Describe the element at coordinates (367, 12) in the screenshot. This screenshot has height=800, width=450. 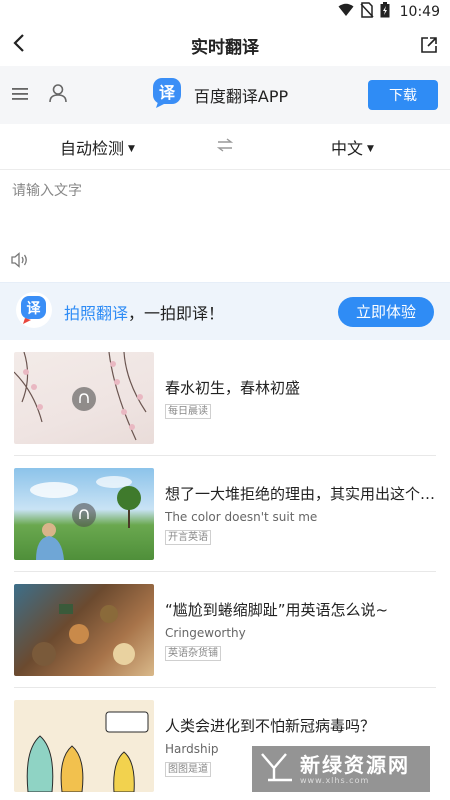
I see `no-sim-icon` at that location.